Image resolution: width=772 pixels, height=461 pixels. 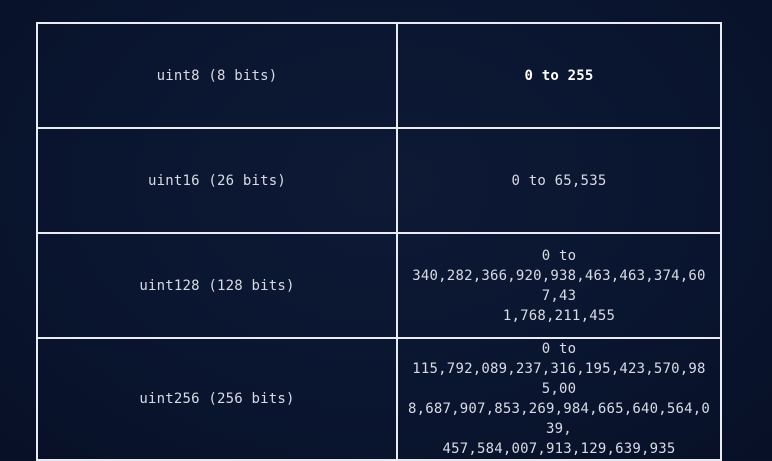 I want to click on range-label: 0 to 65,535, so click(x=559, y=180).